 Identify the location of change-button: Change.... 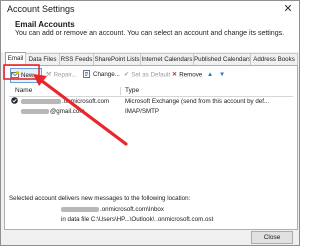
(101, 75).